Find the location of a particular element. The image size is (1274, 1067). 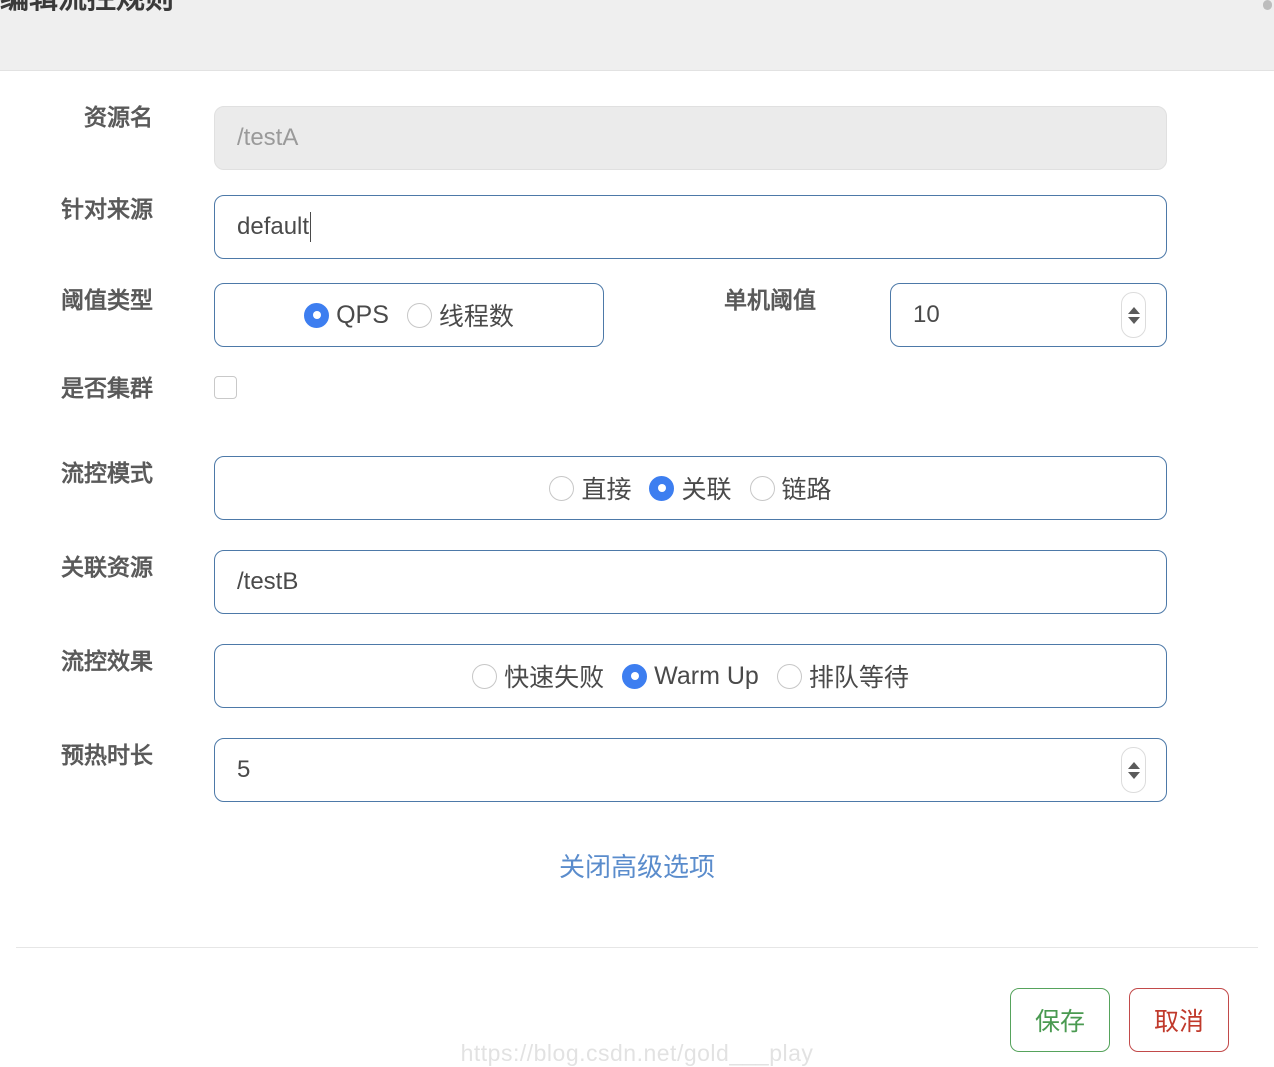

warmup-duration-stepper is located at coordinates (1133, 770).